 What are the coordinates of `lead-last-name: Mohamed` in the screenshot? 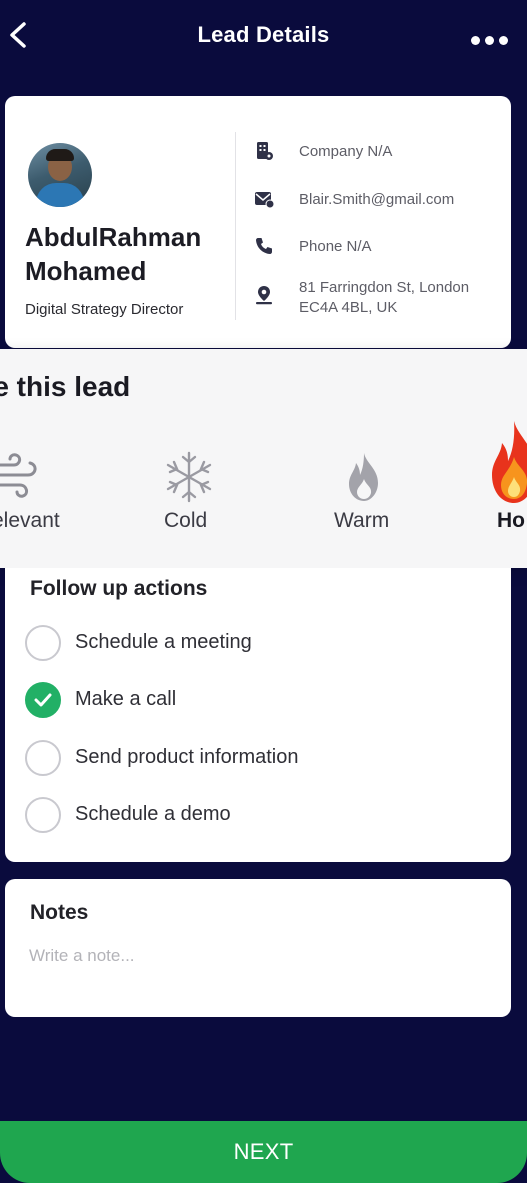 It's located at (86, 271).